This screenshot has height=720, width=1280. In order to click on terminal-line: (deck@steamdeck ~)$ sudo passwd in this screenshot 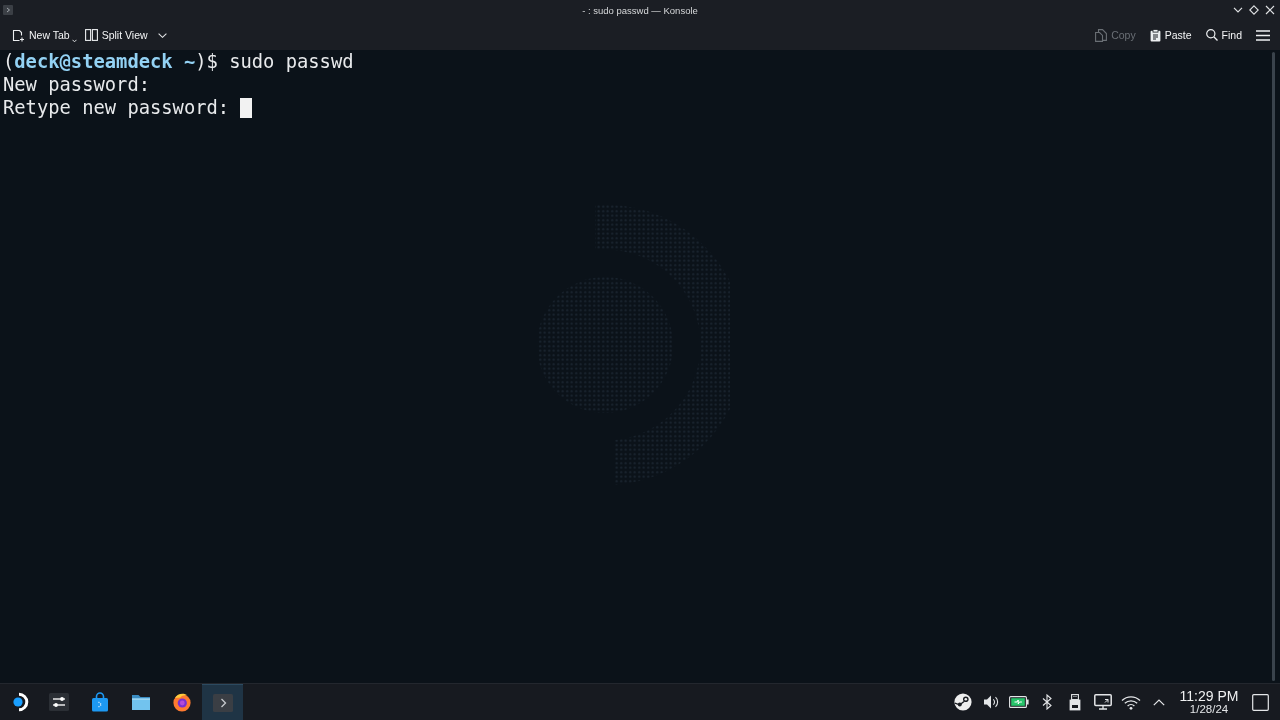, I will do `click(178, 61)`.